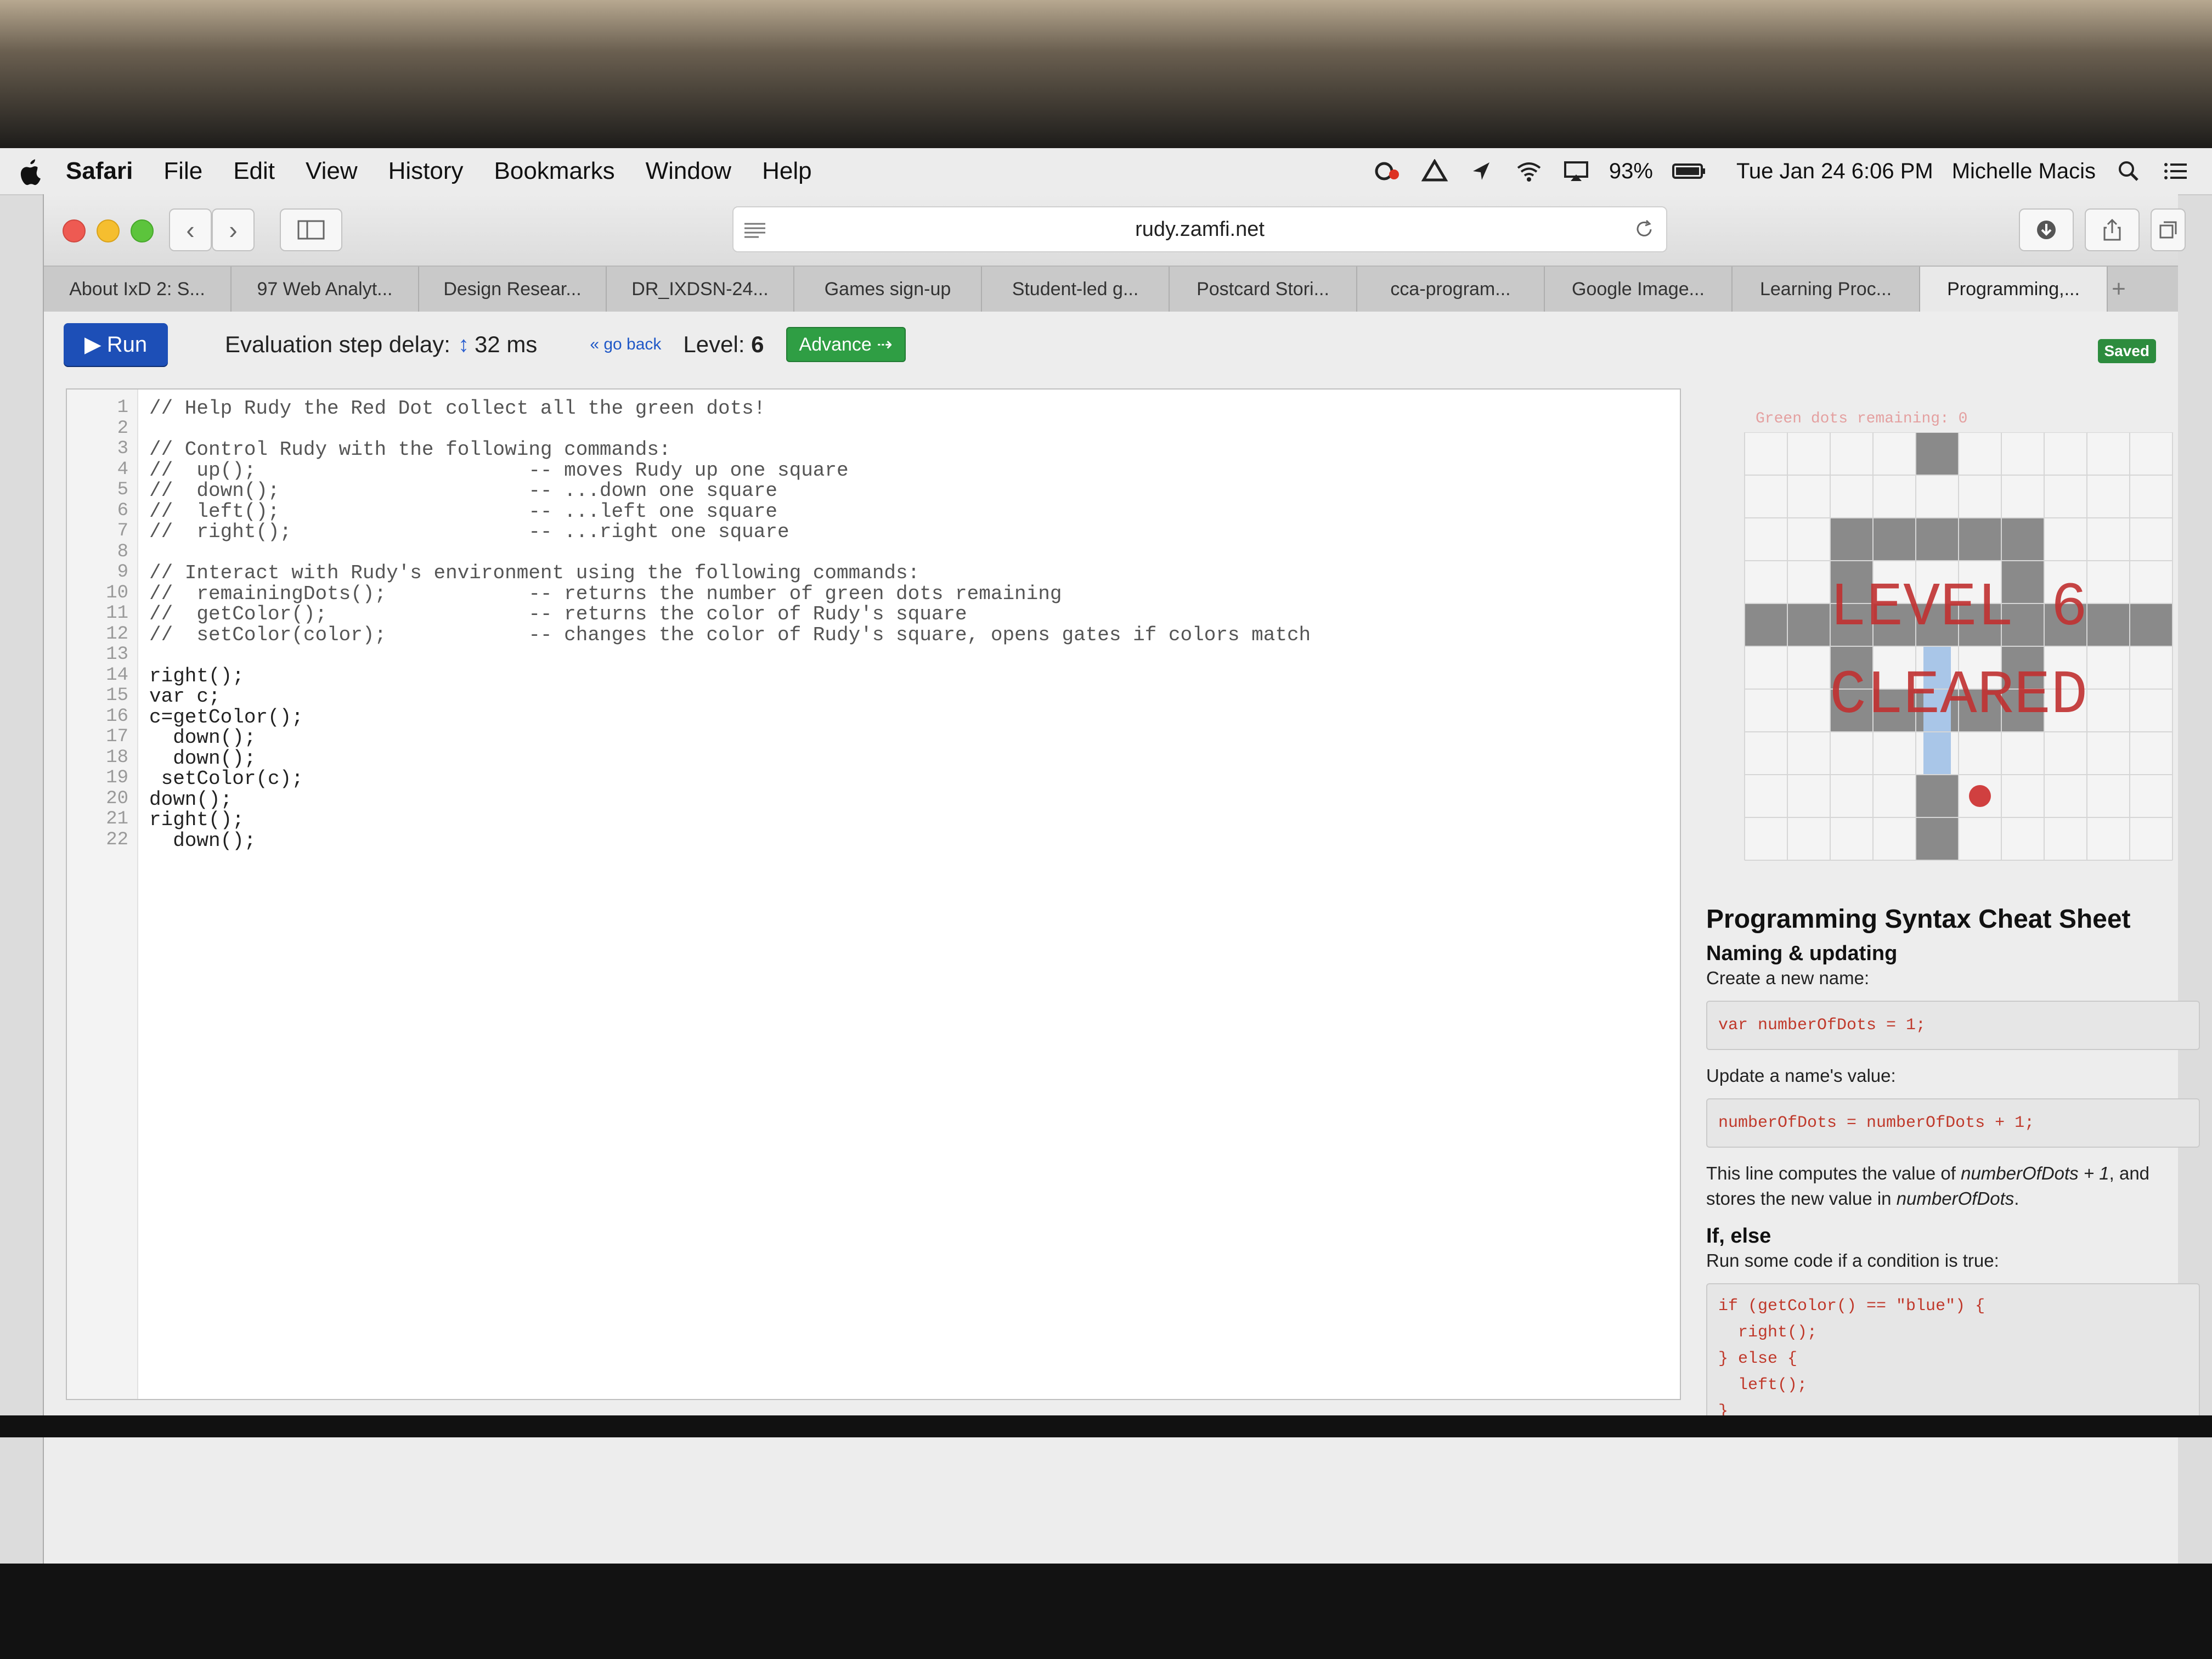 The image size is (2212, 1659). I want to click on address-bar: rudy.zamfi.net, so click(1200, 229).